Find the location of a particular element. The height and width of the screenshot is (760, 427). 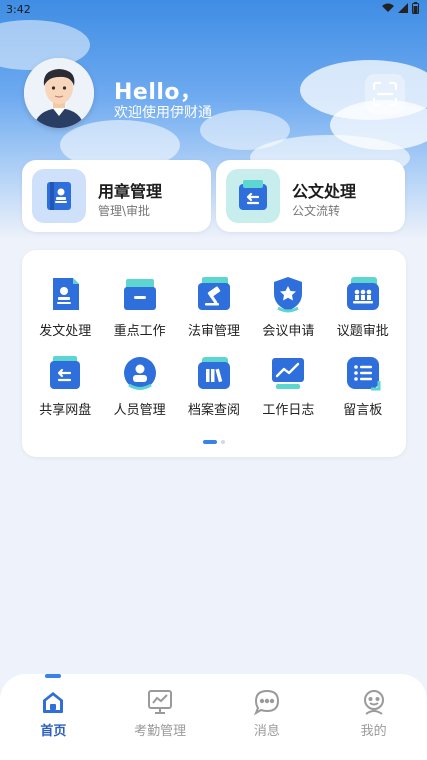

attendance-monitor-icon is located at coordinates (160, 702).